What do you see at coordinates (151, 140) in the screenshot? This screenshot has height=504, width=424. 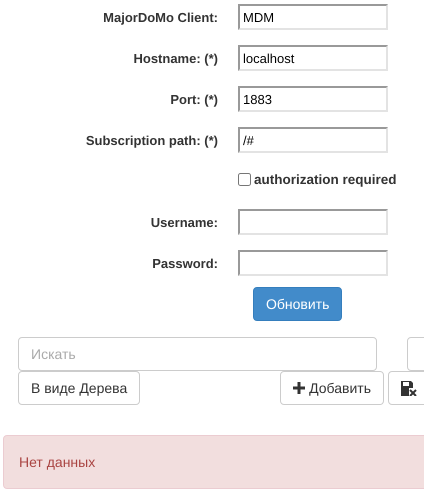 I see `field-label: Subscription path: (*)` at bounding box center [151, 140].